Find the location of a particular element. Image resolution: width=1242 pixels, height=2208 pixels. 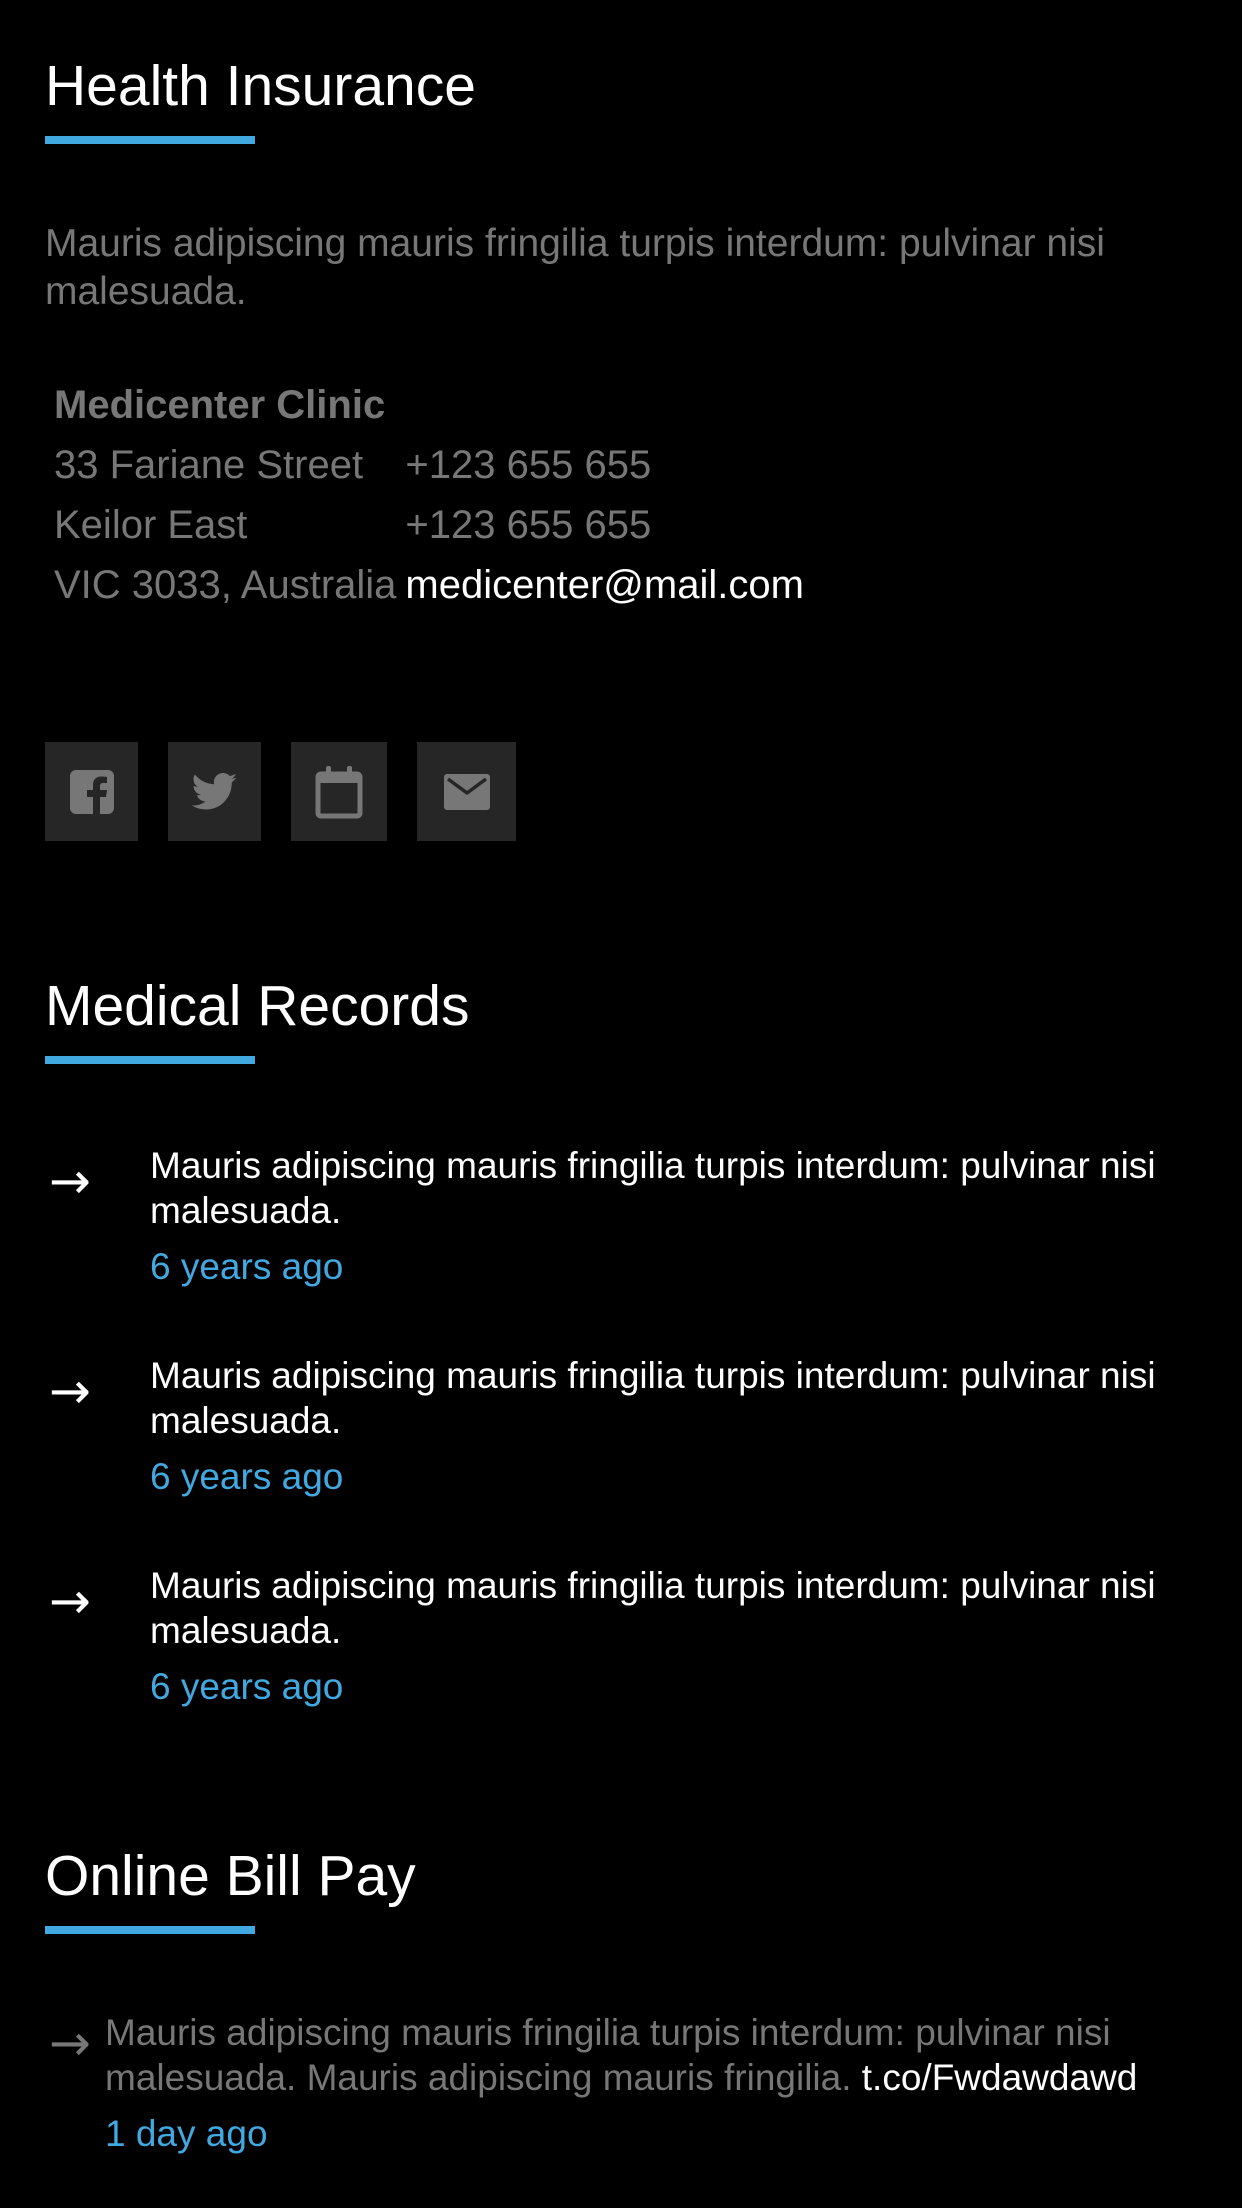

clinic-phone-1: +123 655 655 is located at coordinates (604, 465).